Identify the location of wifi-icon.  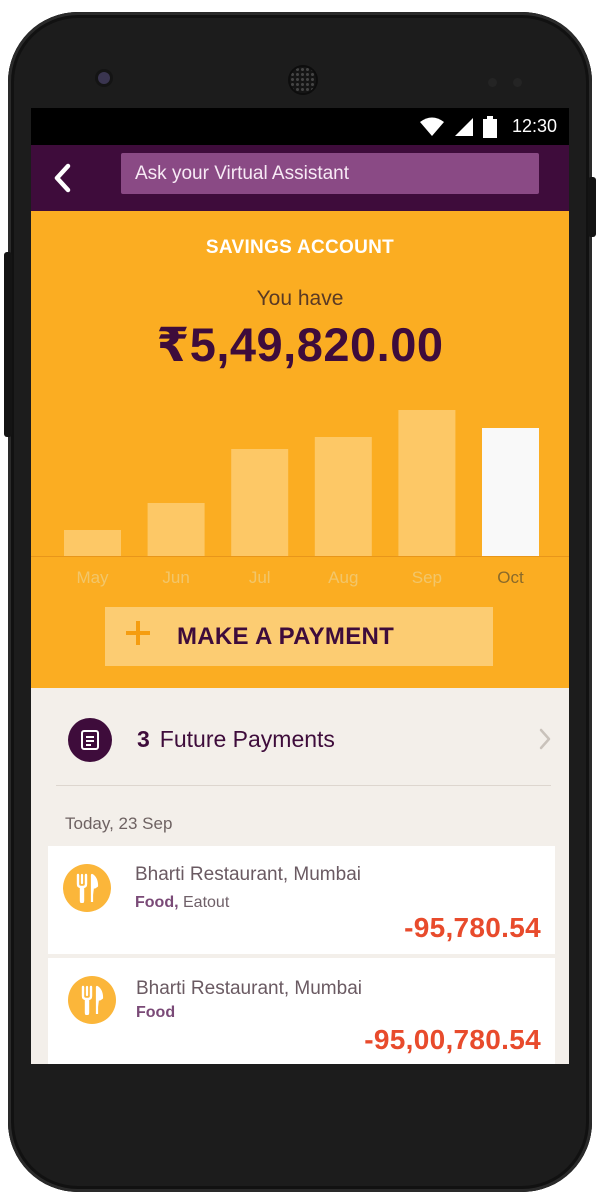
(431, 126).